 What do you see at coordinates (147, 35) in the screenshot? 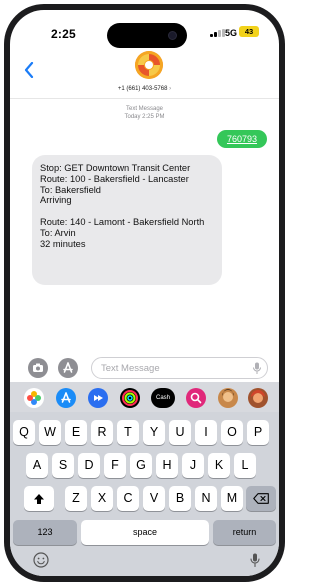
I see `dynamic-island` at bounding box center [147, 35].